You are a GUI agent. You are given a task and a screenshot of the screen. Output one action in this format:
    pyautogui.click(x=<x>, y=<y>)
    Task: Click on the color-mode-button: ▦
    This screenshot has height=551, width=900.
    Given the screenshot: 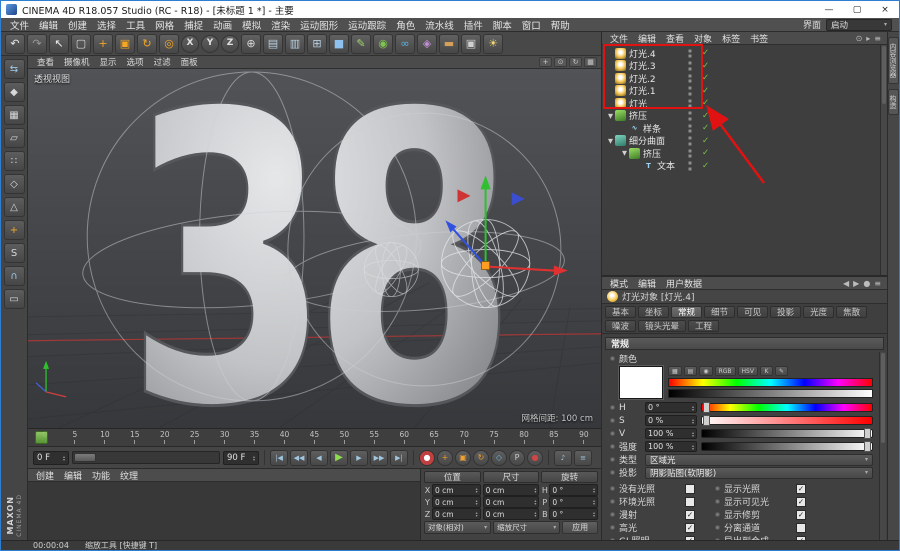 What is the action you would take?
    pyautogui.click(x=675, y=371)
    